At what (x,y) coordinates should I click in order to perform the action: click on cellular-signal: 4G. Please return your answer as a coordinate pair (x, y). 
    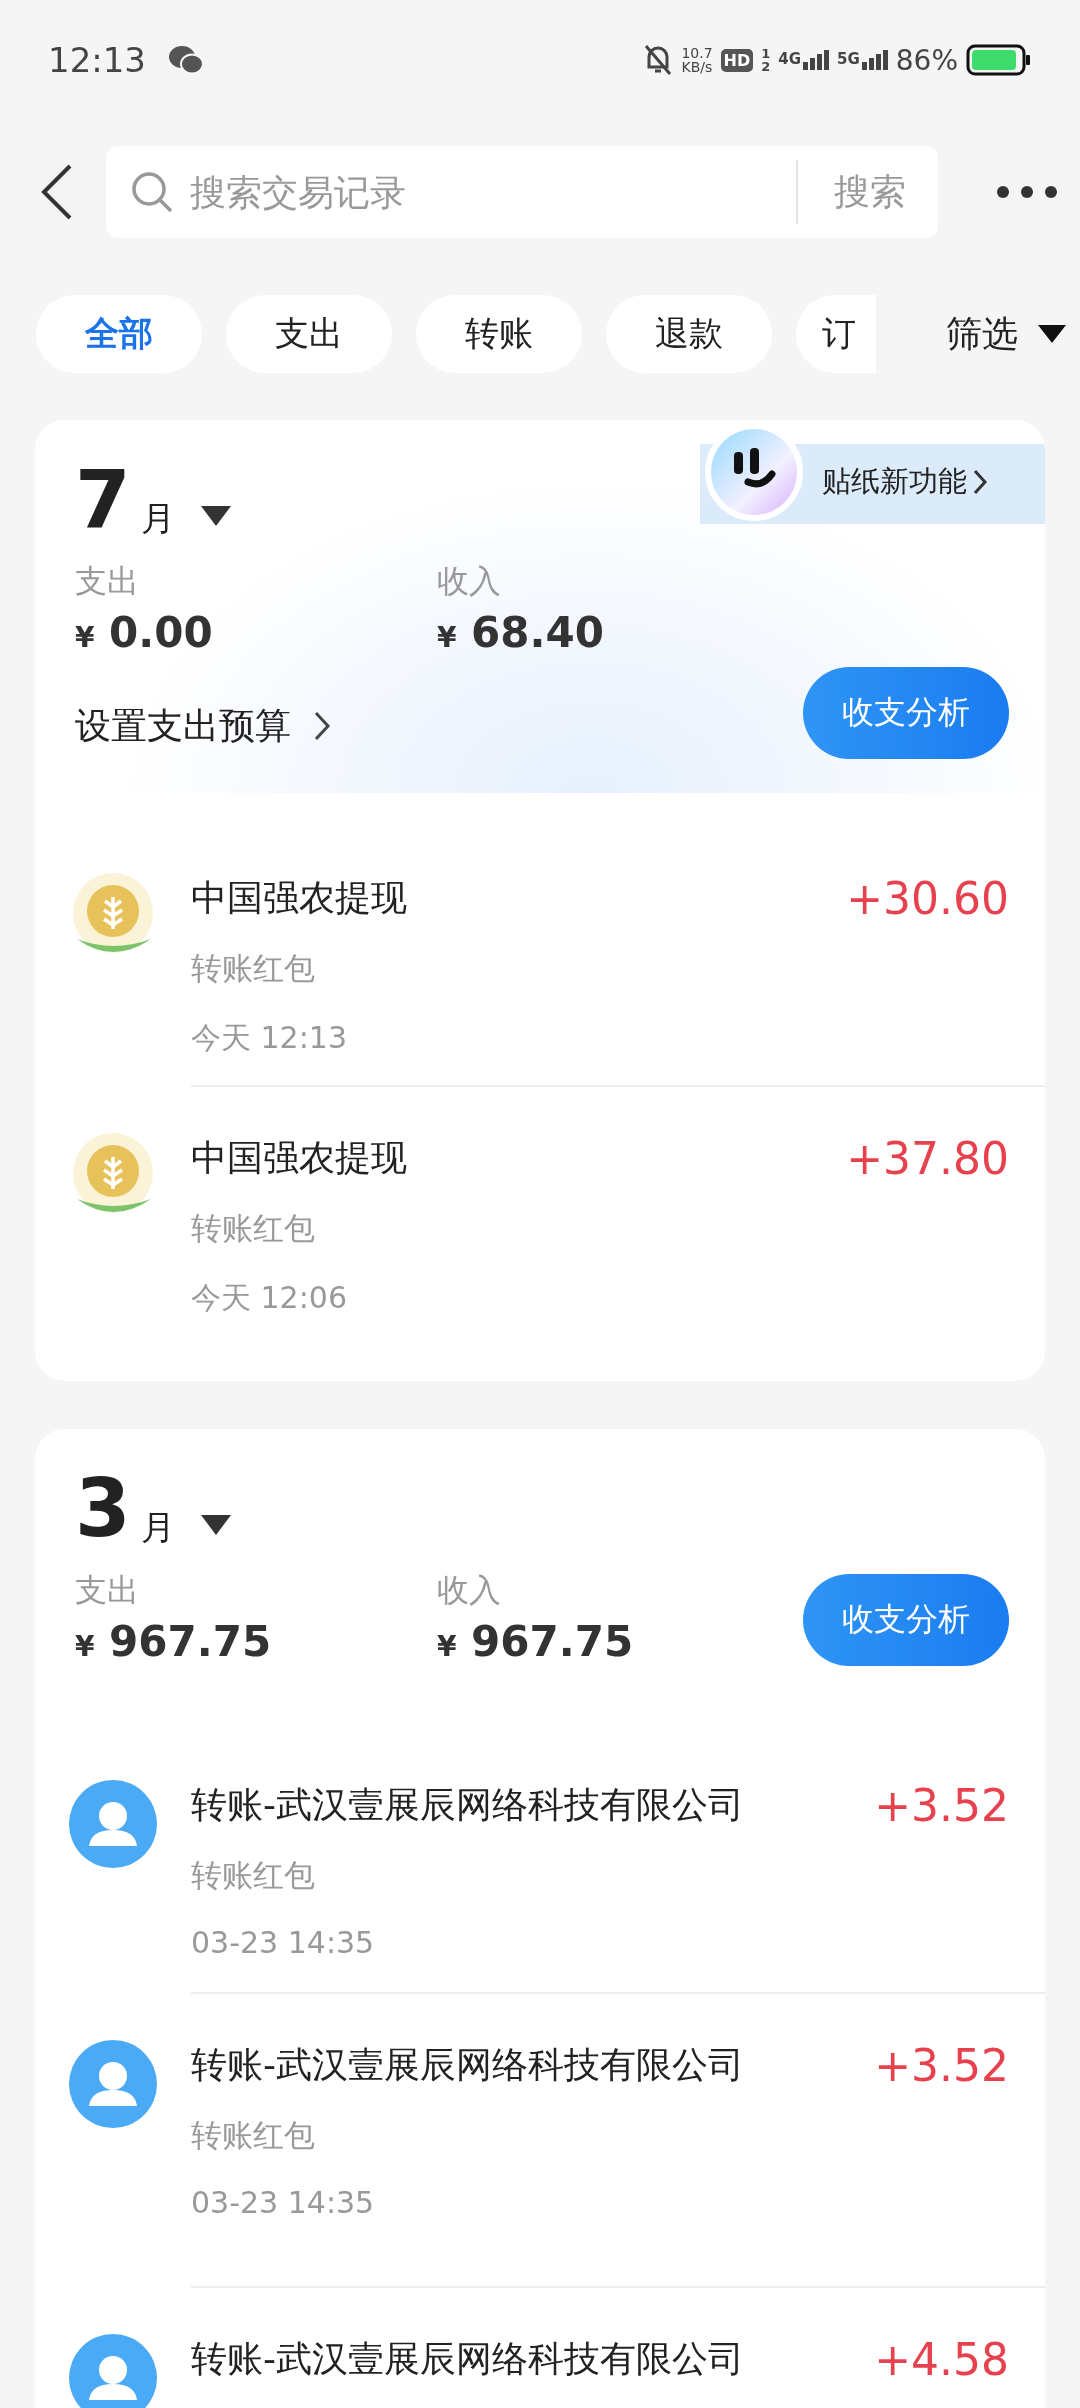
    Looking at the image, I should click on (803, 60).